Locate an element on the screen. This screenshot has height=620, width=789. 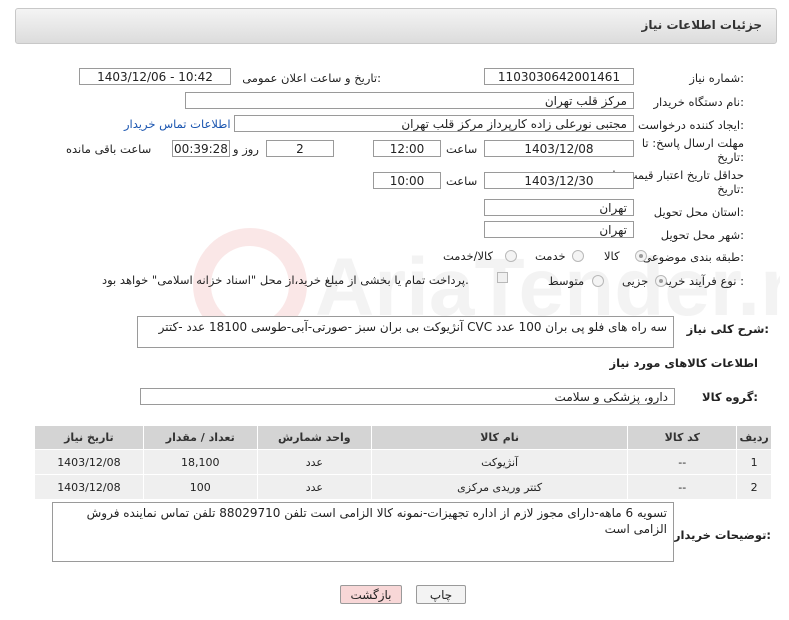
cell-row-number: 1 is located at coordinates (754, 462).